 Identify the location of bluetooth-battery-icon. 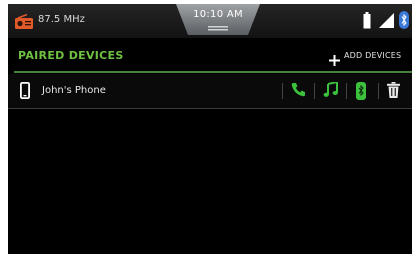
(361, 91).